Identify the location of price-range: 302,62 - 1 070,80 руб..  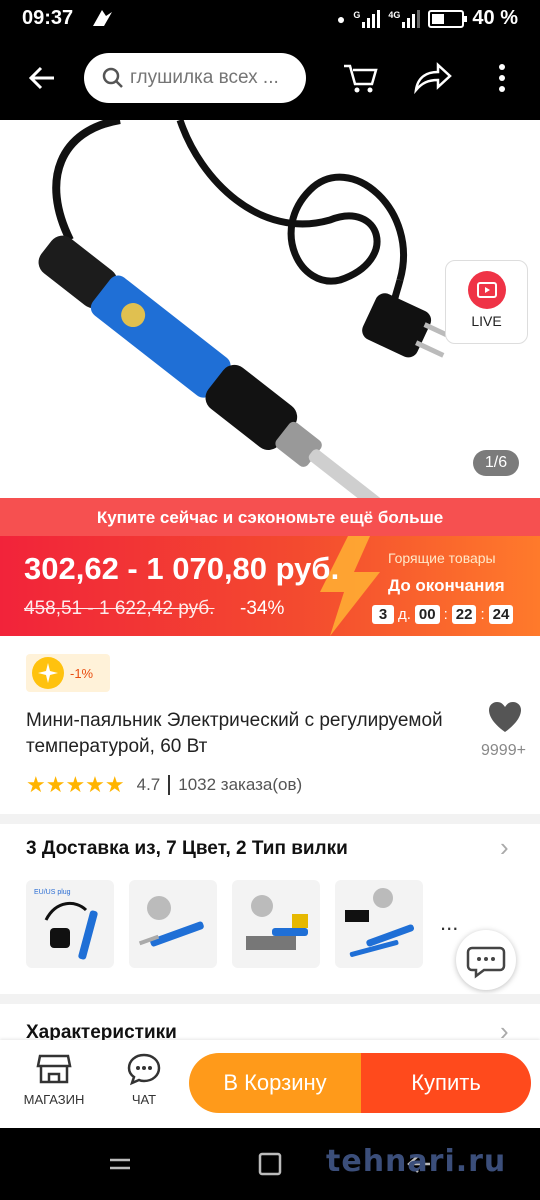
(182, 568).